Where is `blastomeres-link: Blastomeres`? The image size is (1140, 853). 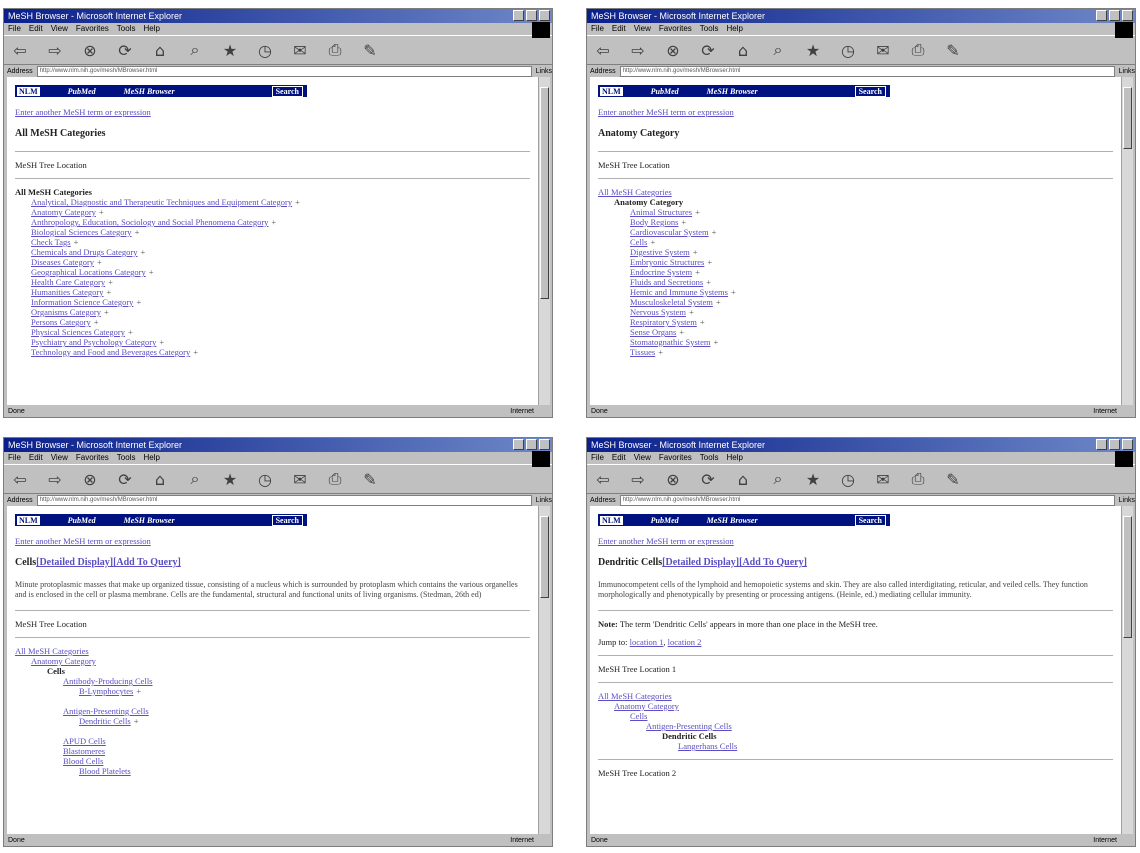 blastomeres-link: Blastomeres is located at coordinates (296, 751).